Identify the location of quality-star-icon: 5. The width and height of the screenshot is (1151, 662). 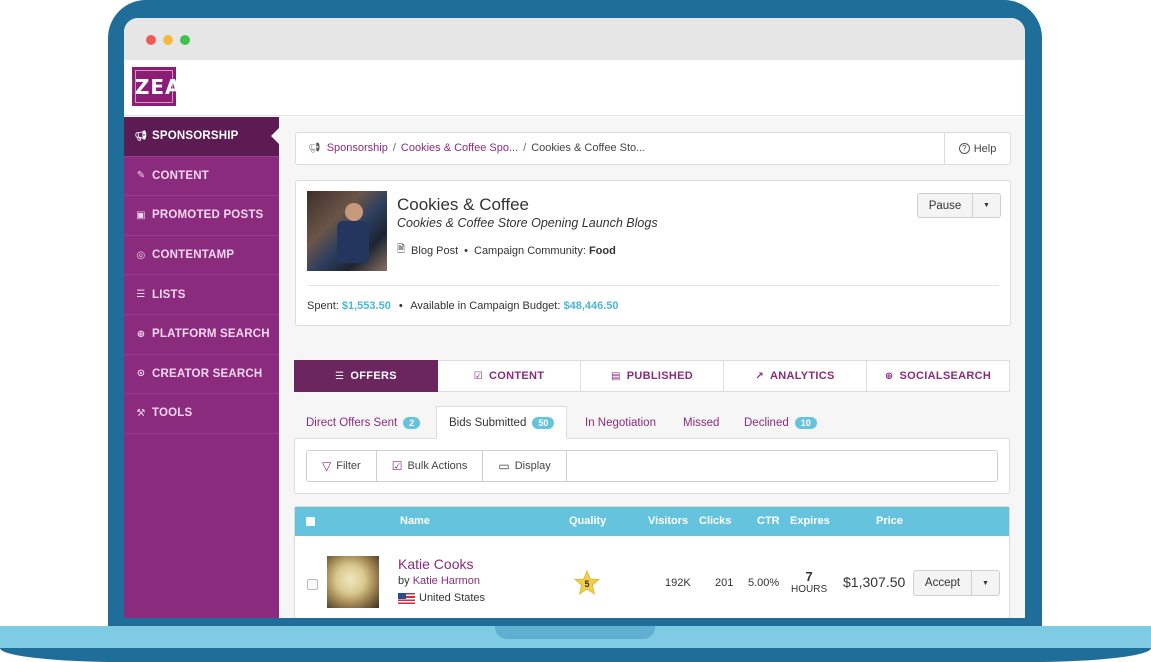
(587, 582).